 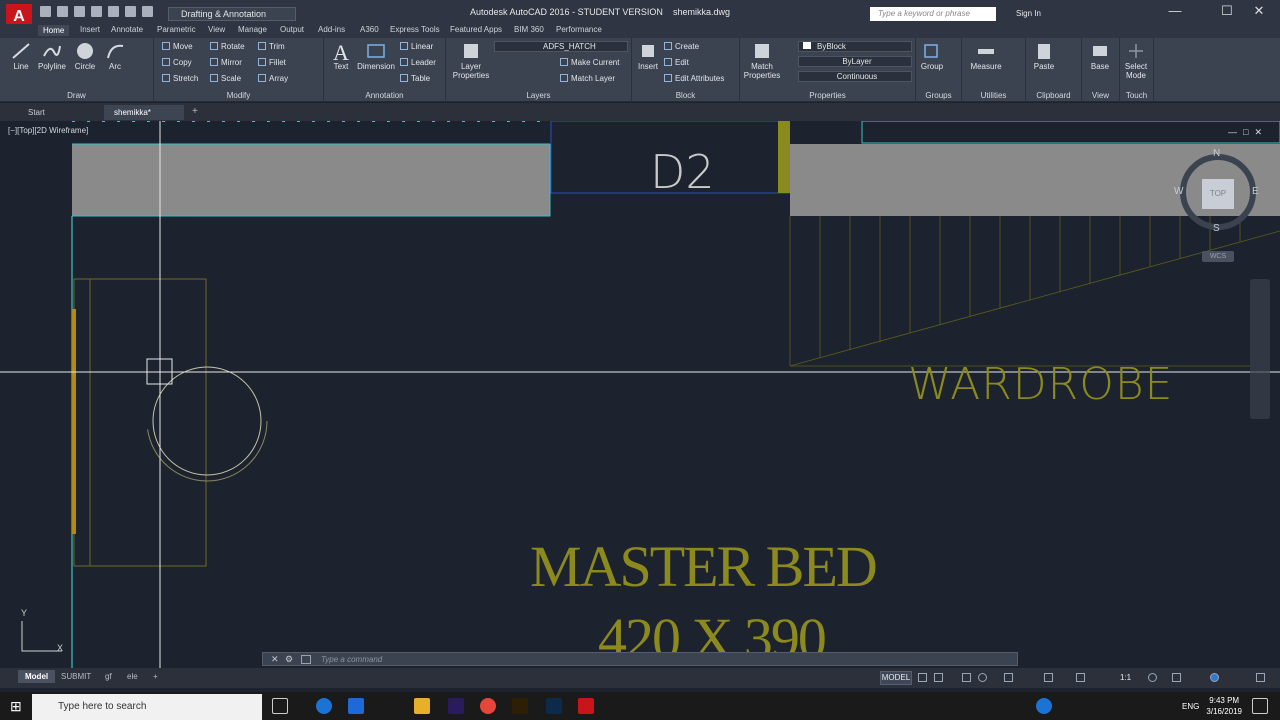 I want to click on windows-start-icon: ⊞, so click(x=16, y=706).